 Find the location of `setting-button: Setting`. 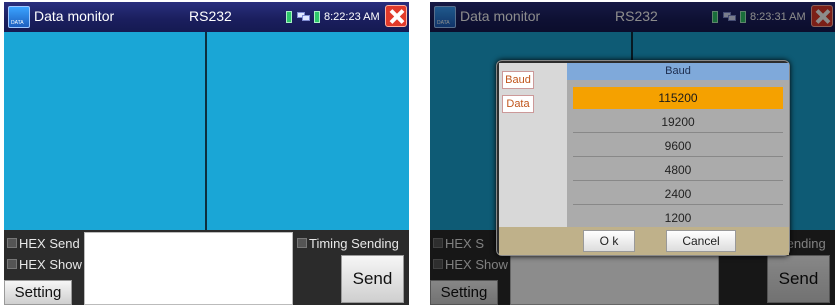

setting-button: Setting is located at coordinates (38, 292).